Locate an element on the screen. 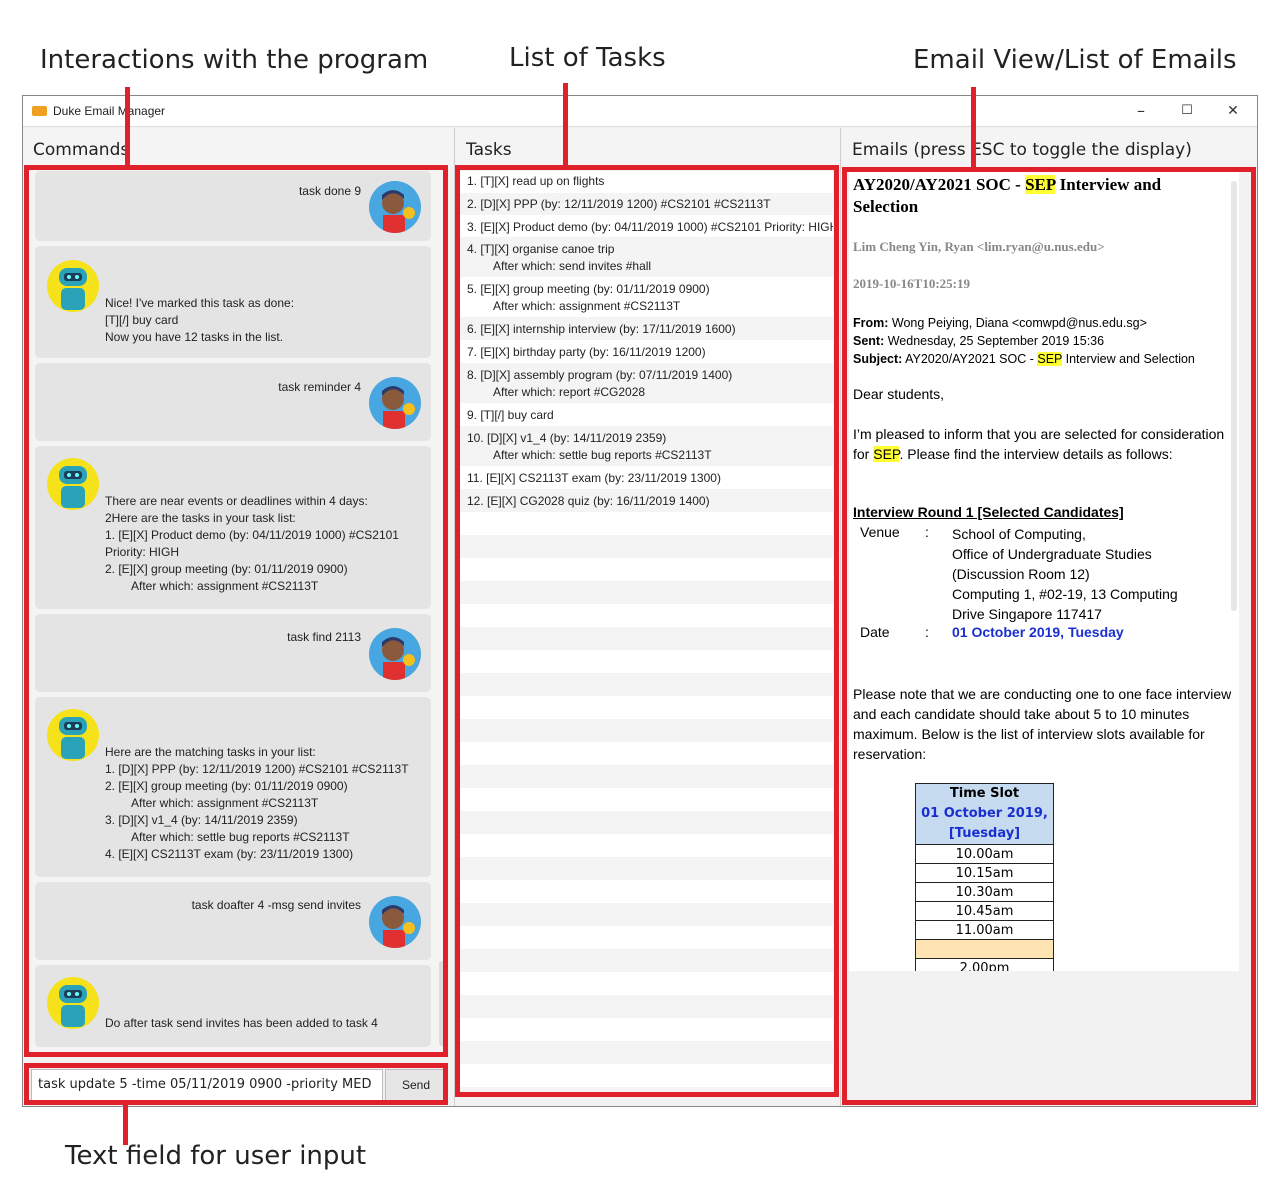 The height and width of the screenshot is (1200, 1280). annotation-interactions: Interactions with the program is located at coordinates (234, 60).